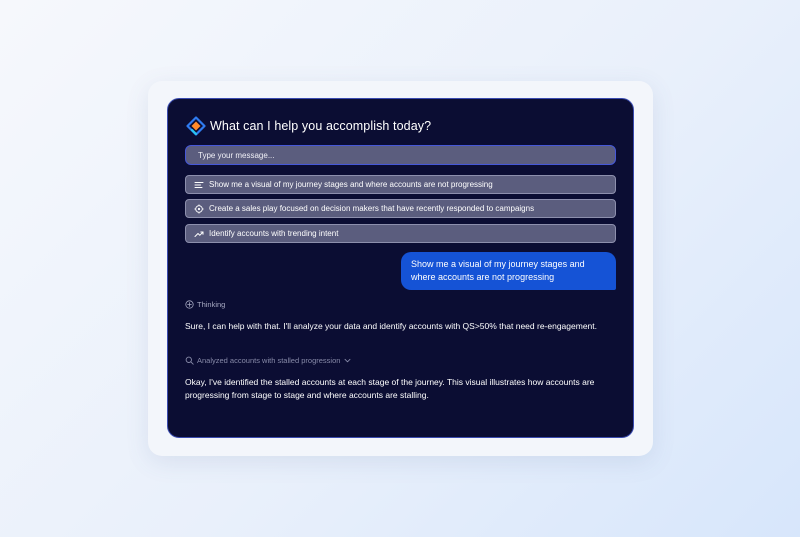  Describe the element at coordinates (196, 126) in the screenshot. I see `brand-logo-icon` at that location.